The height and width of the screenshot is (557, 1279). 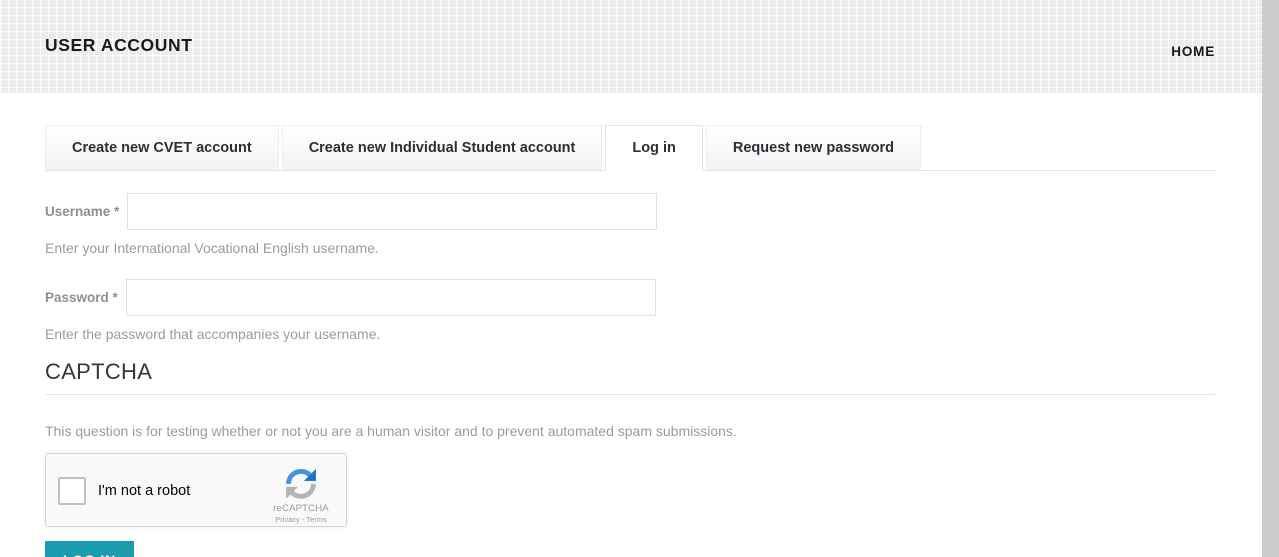 I want to click on log-in-button: LOG IN, so click(x=90, y=549).